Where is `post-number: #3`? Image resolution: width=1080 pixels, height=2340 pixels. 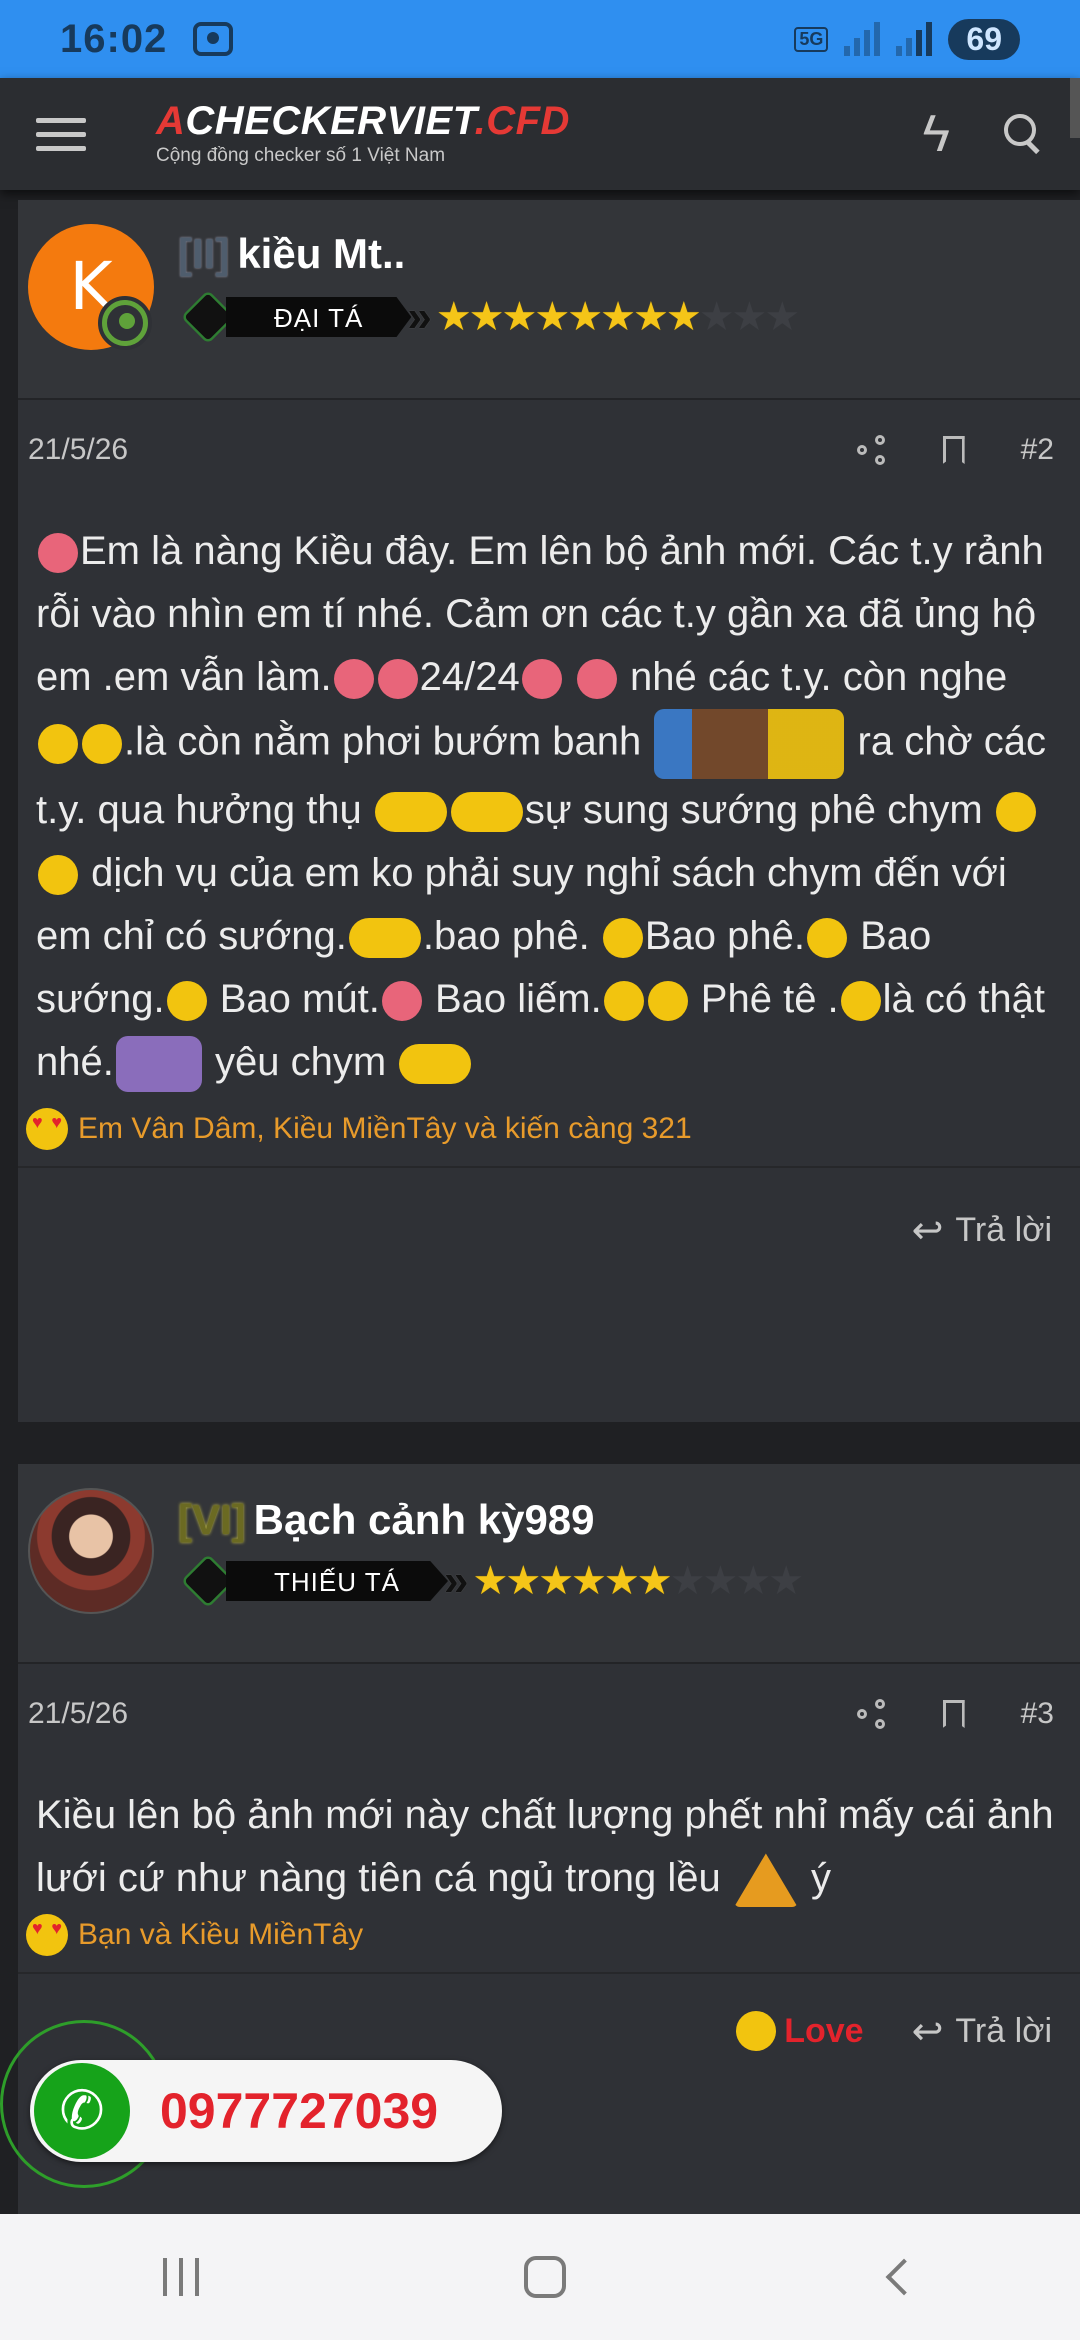 post-number: #3 is located at coordinates (1037, 1714).